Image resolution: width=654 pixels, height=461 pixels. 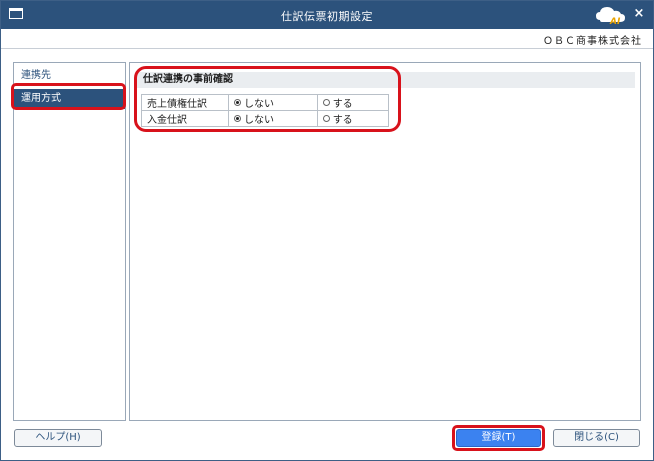 I want to click on payment-receipt-no-radio: しない, so click(x=254, y=118).